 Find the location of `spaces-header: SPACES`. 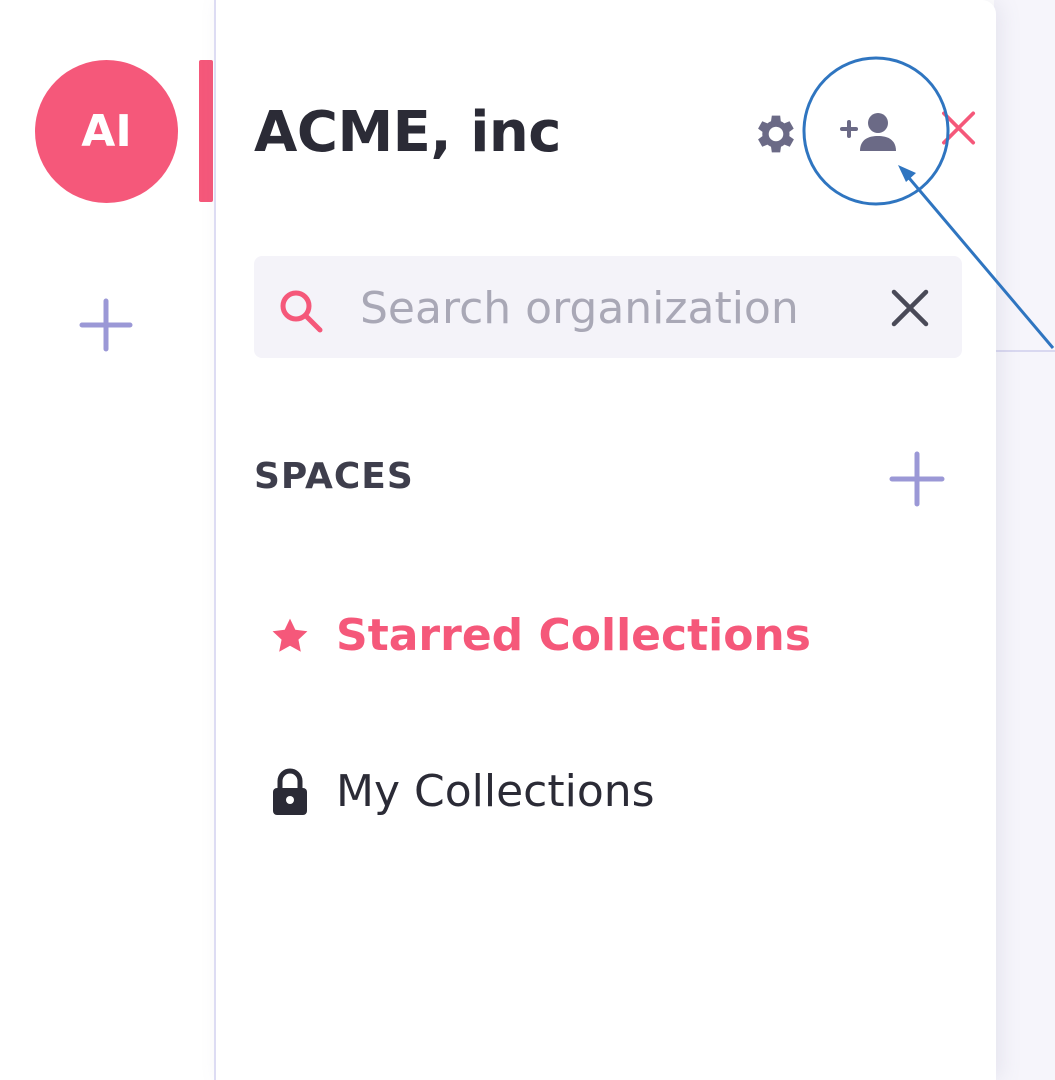

spaces-header: SPACES is located at coordinates (334, 476).